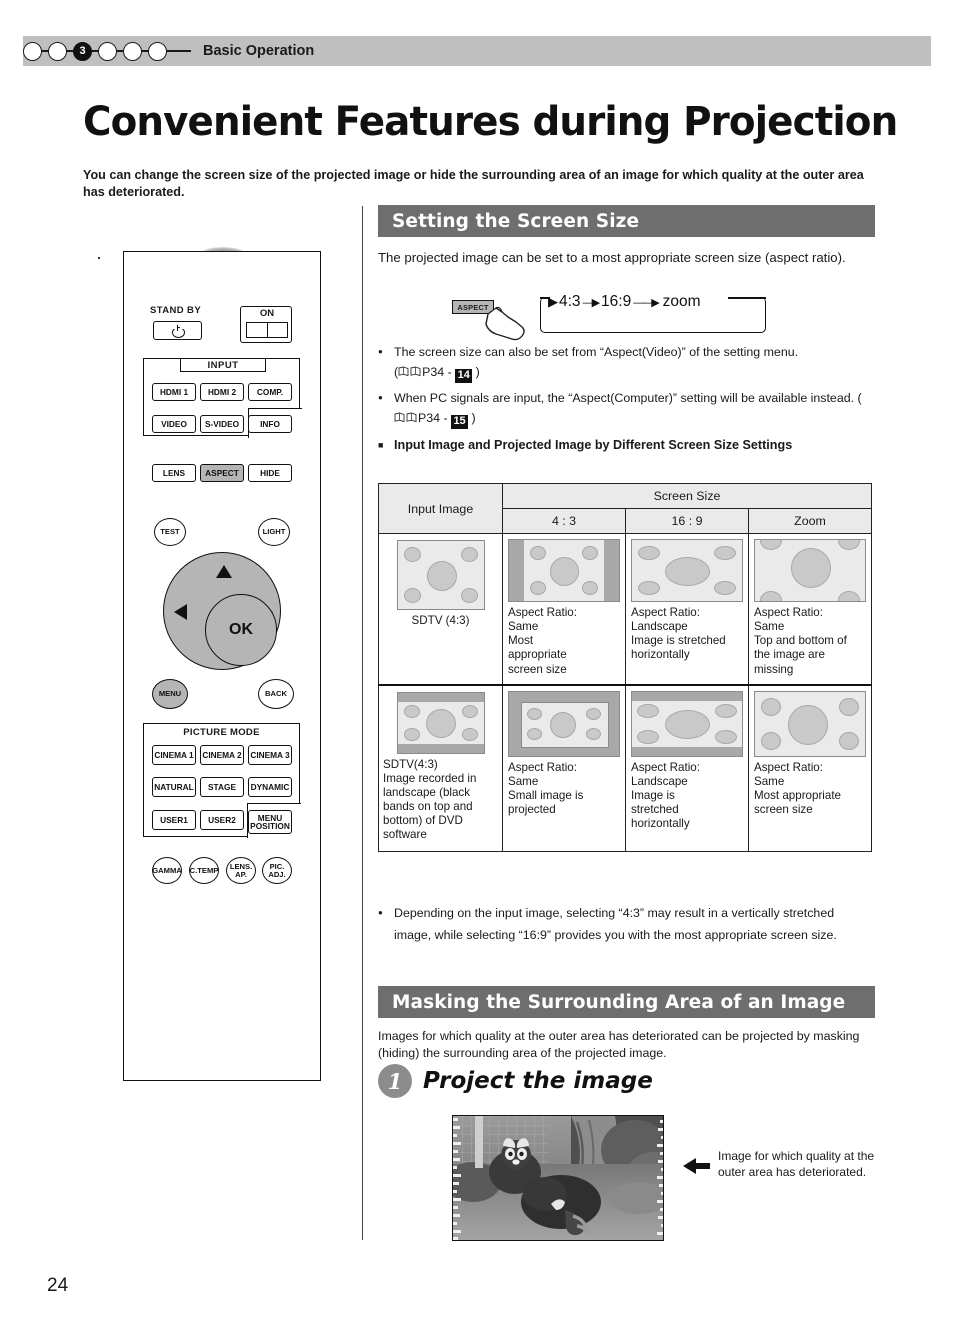  I want to click on comp-button: COMP., so click(270, 392).